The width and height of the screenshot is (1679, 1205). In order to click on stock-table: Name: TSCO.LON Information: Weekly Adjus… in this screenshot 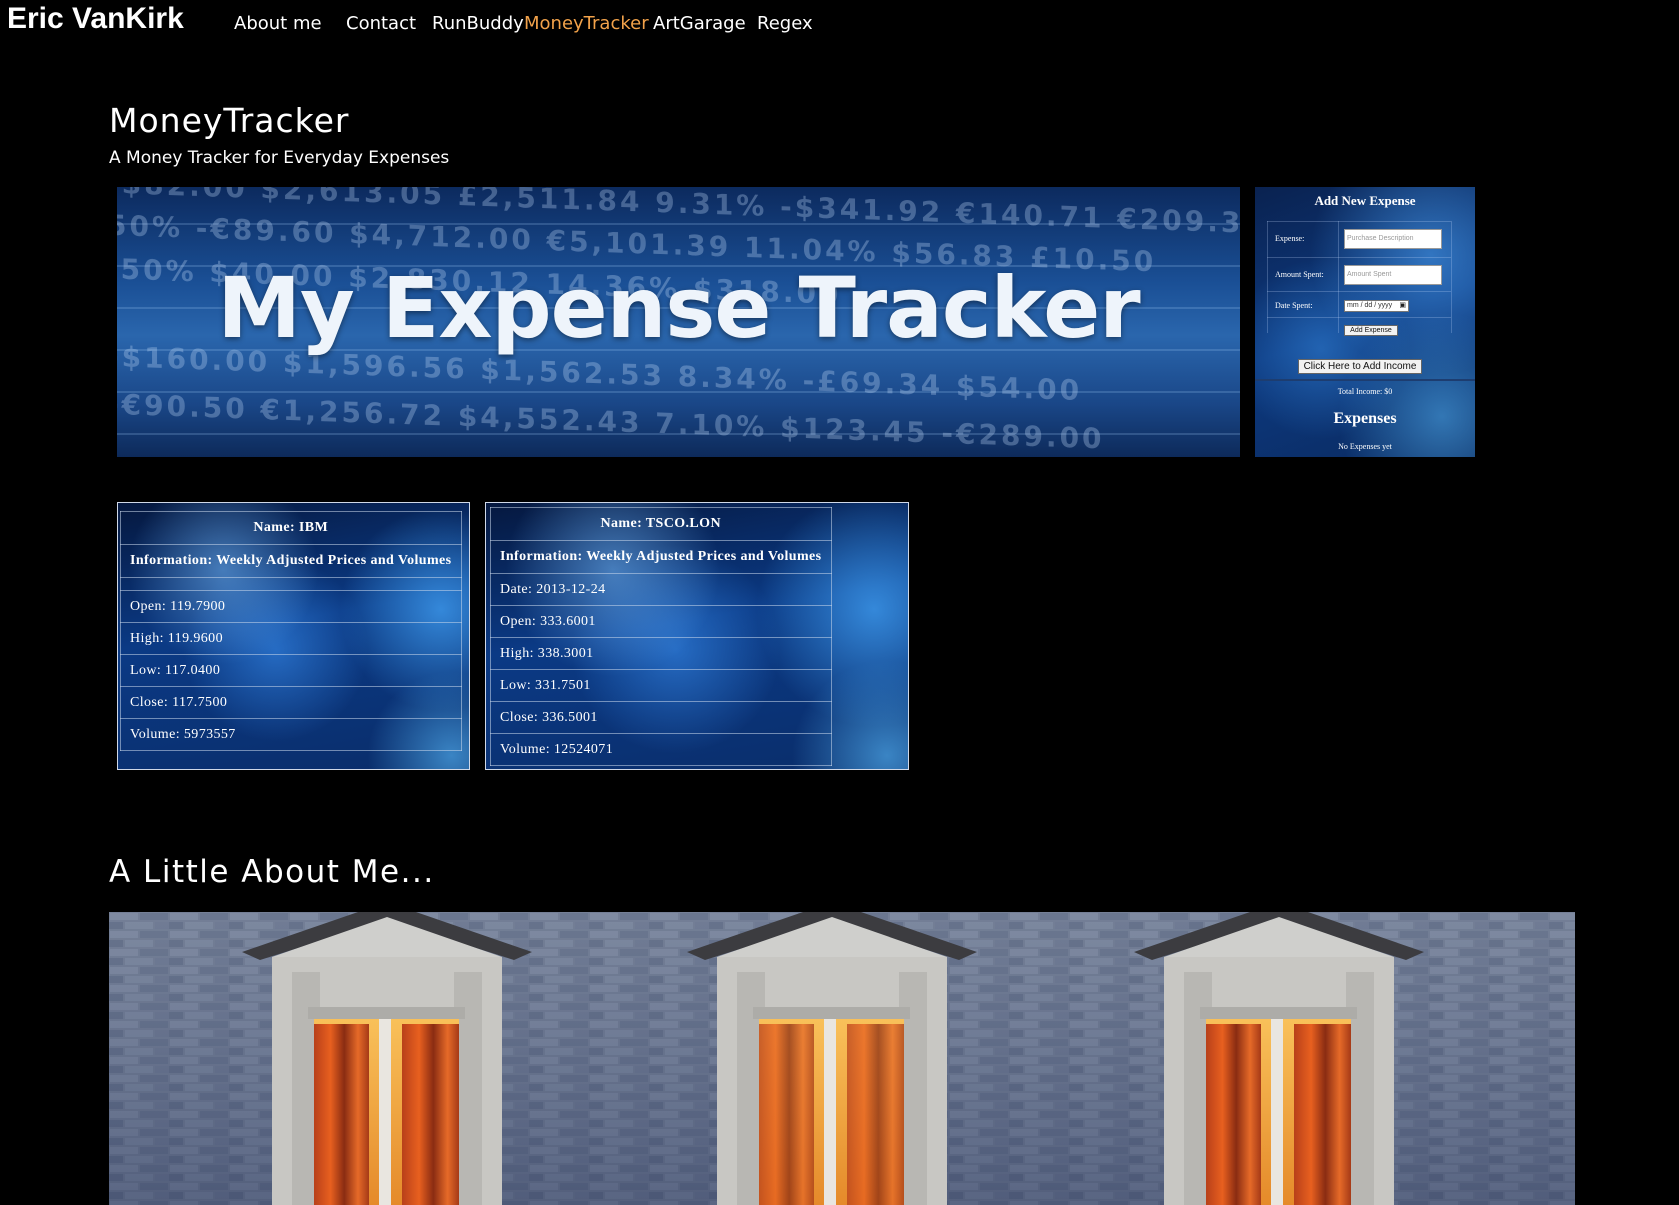, I will do `click(661, 636)`.